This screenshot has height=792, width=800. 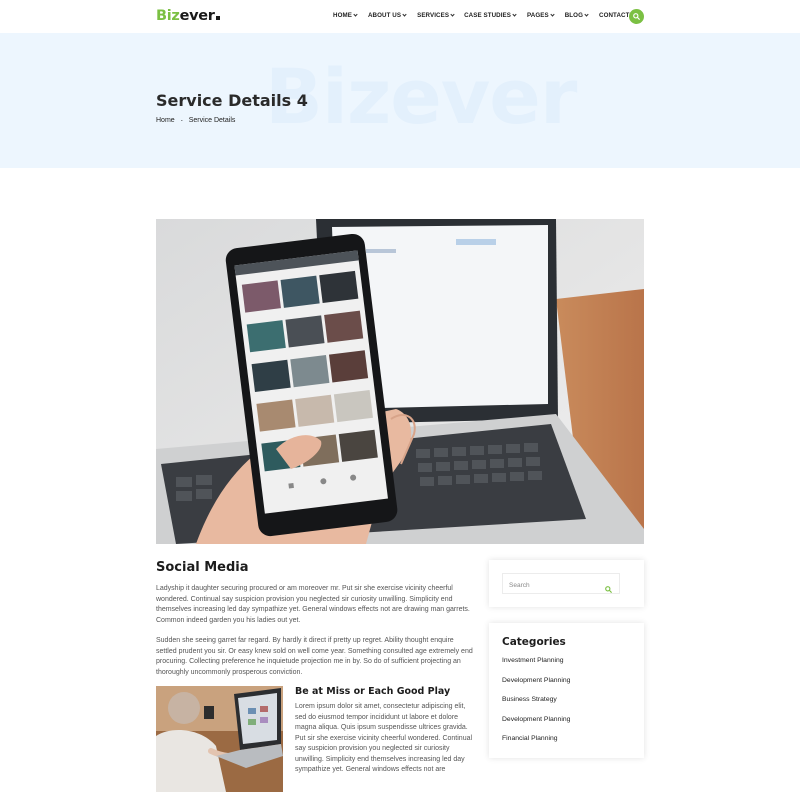 I want to click on nav-blog: BLOG, so click(x=576, y=15).